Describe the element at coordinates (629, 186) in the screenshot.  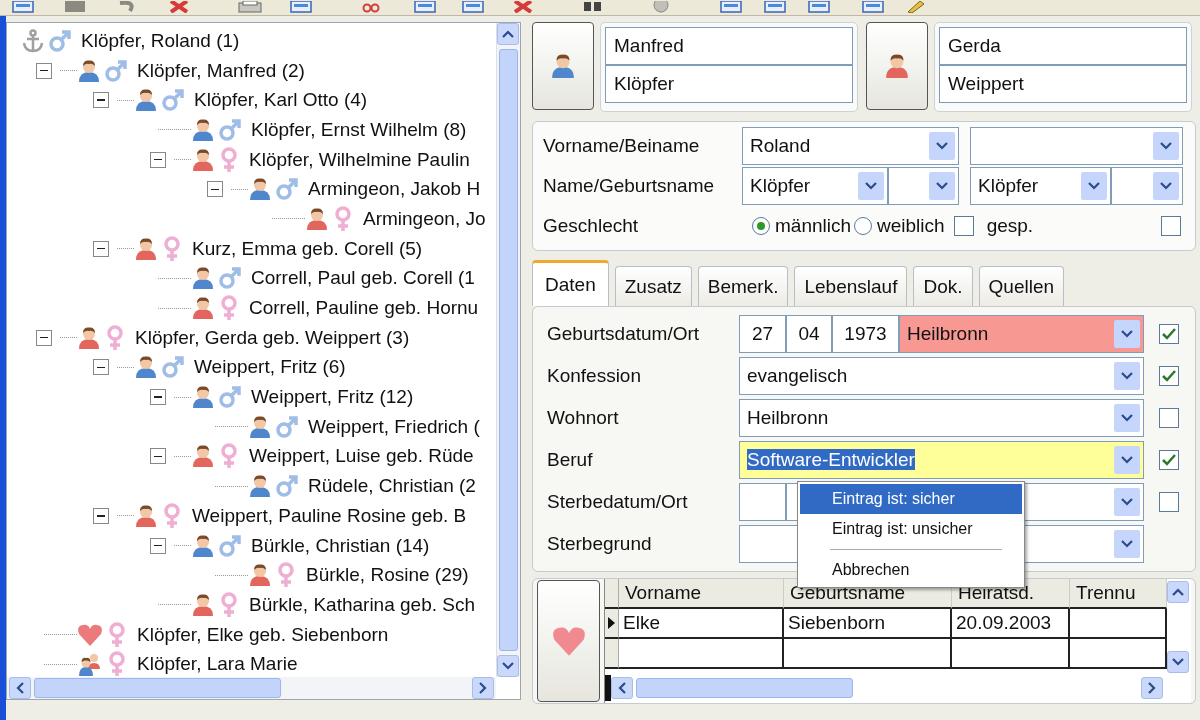
I see `field-label: Name/Geburtsname` at that location.